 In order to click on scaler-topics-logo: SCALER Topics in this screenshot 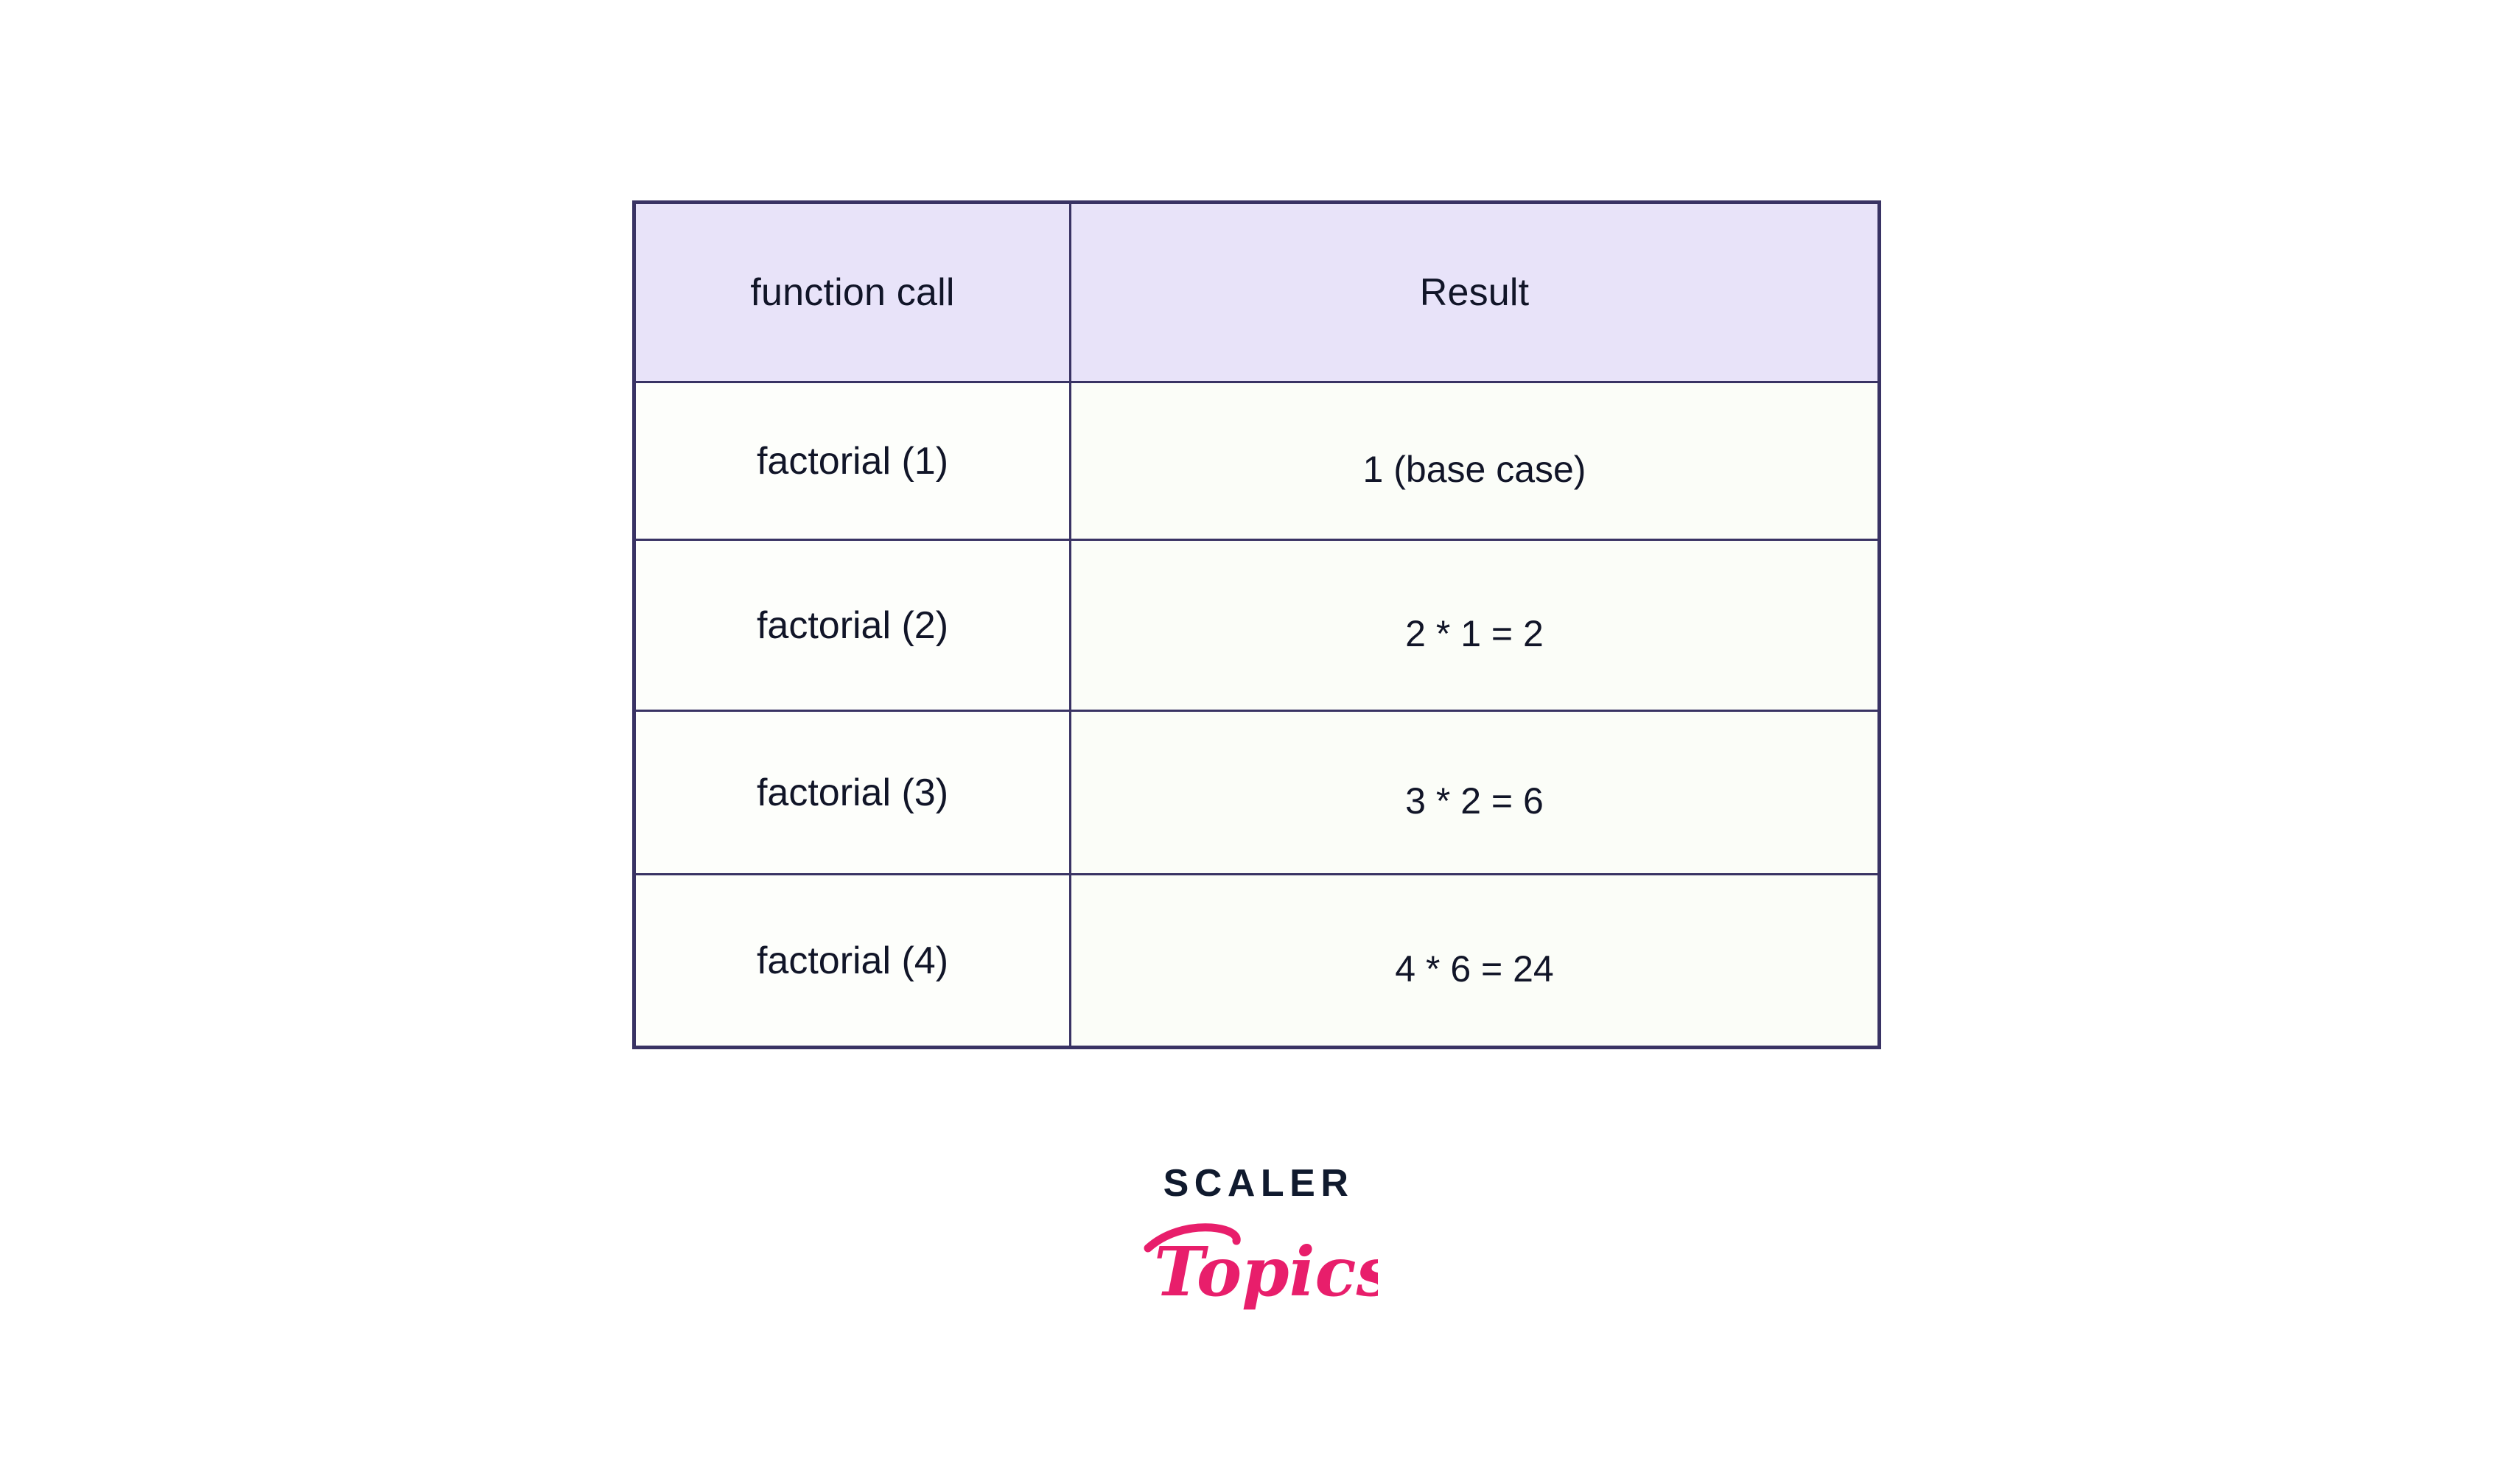, I will do `click(1256, 1260)`.